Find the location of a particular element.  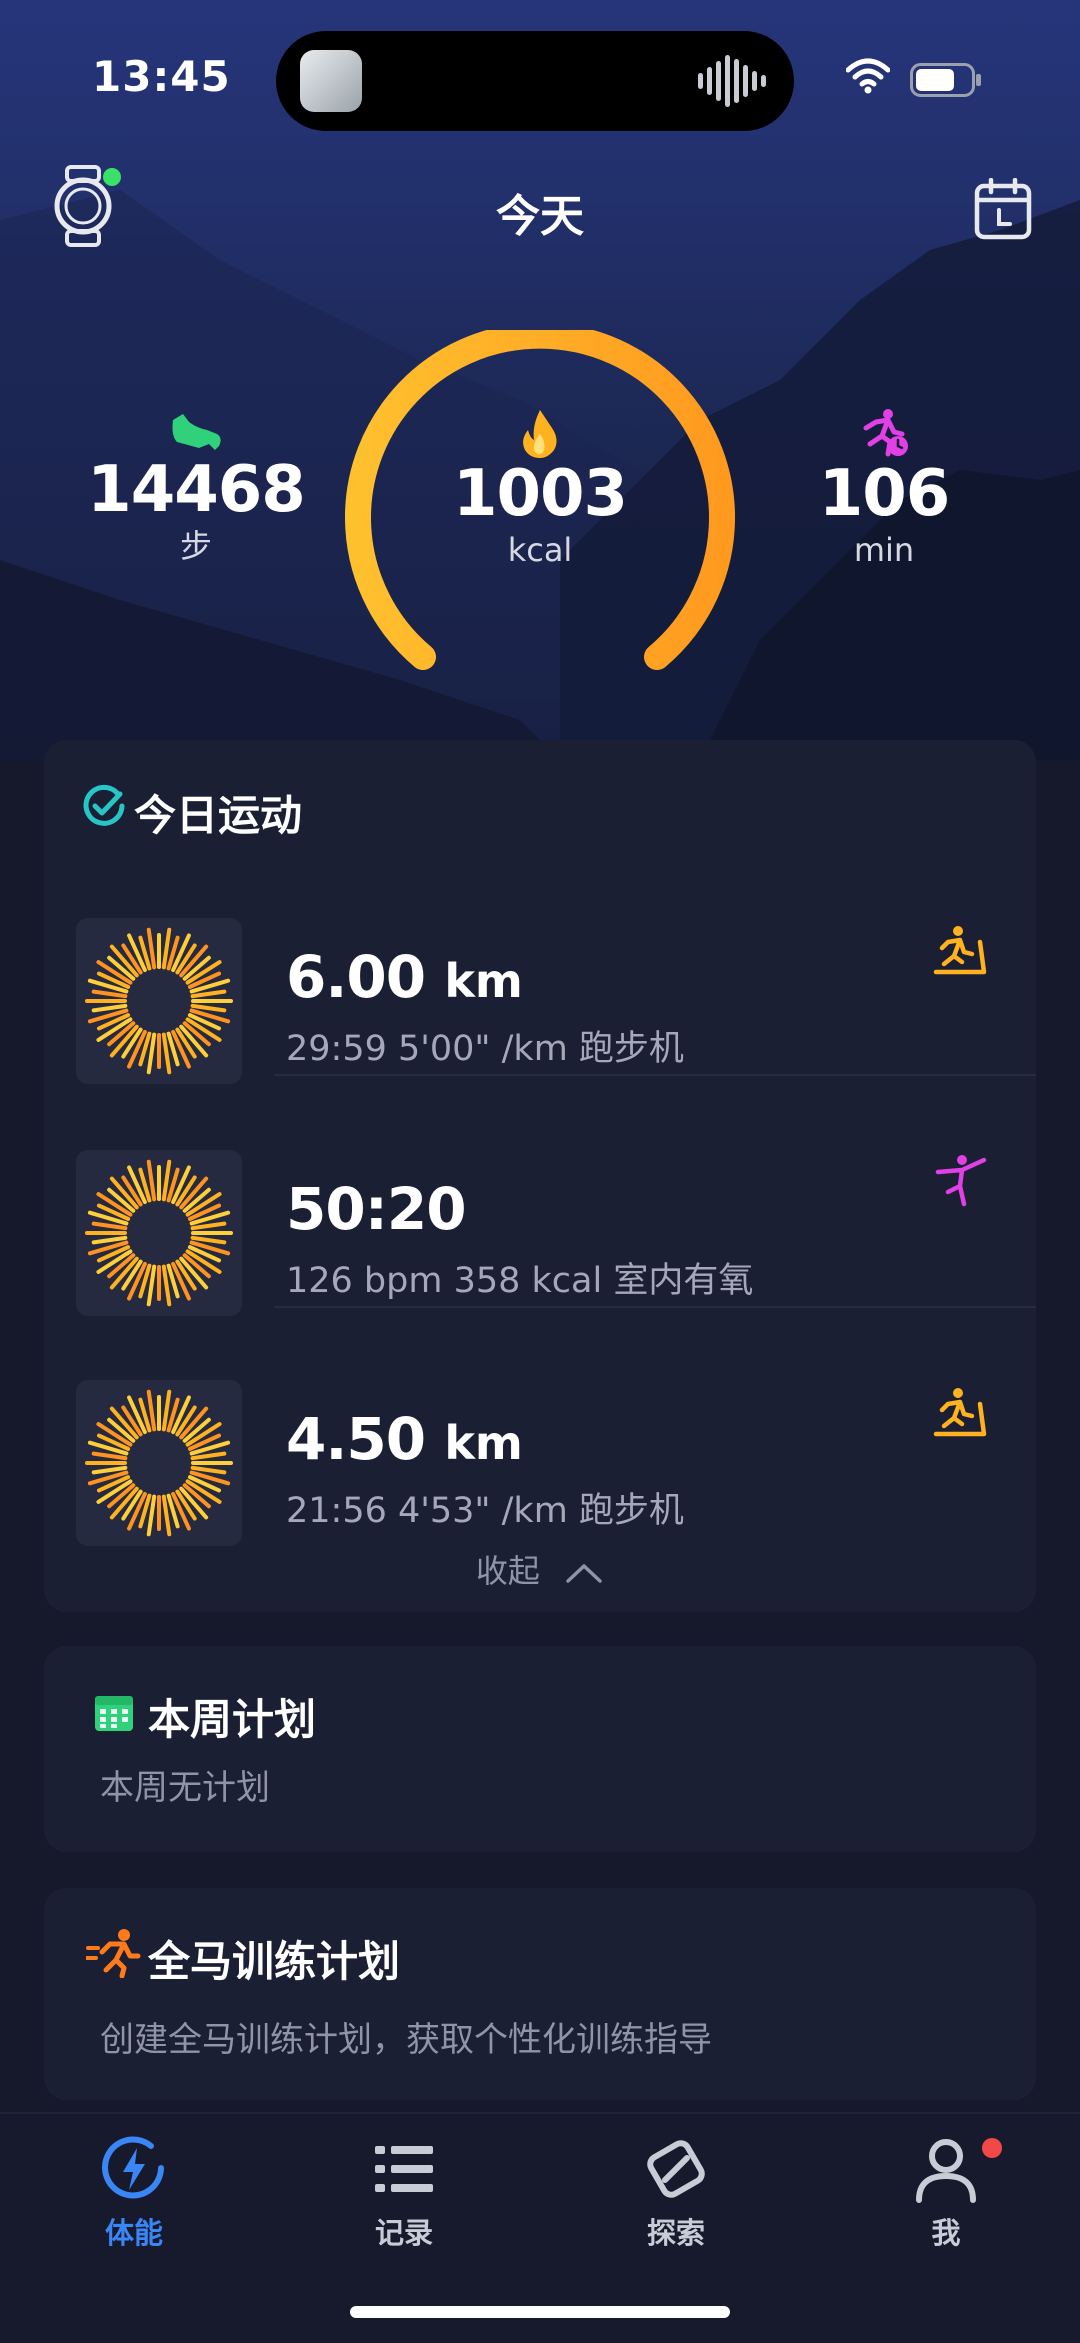

calendar-grid-icon is located at coordinates (114, 1713).